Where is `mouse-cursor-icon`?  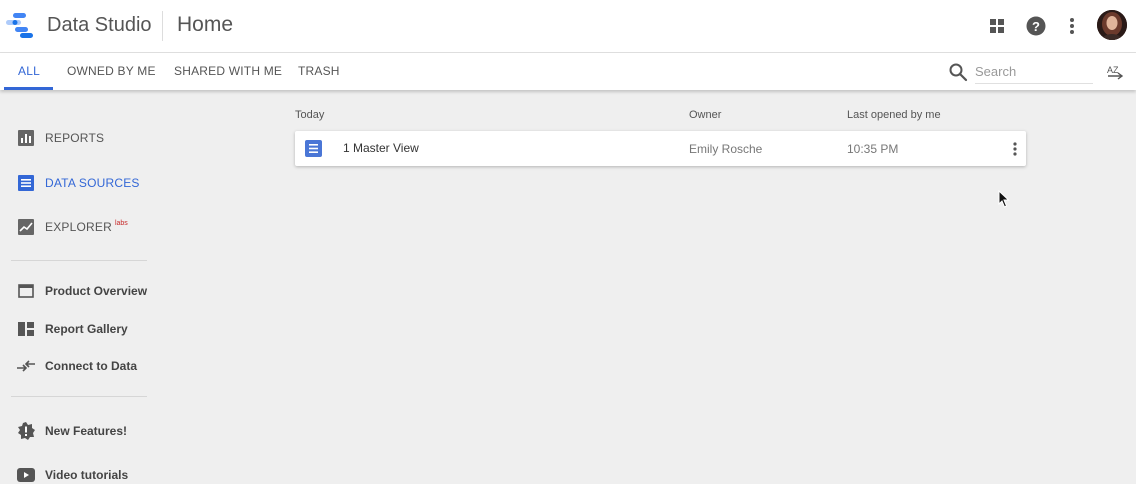 mouse-cursor-icon is located at coordinates (1004, 199).